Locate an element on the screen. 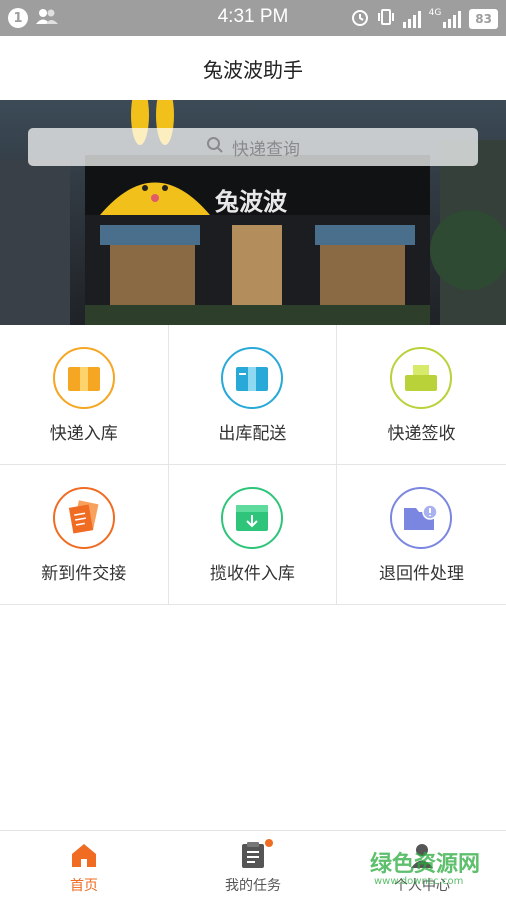 This screenshot has height=901, width=506. status-bar: 1 4:31 PM 4G 83 is located at coordinates (253, 18).